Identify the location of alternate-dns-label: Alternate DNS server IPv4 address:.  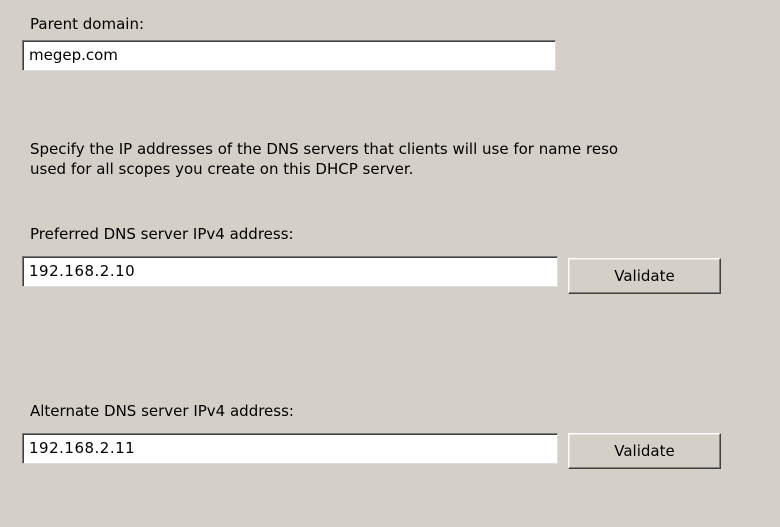
(162, 411).